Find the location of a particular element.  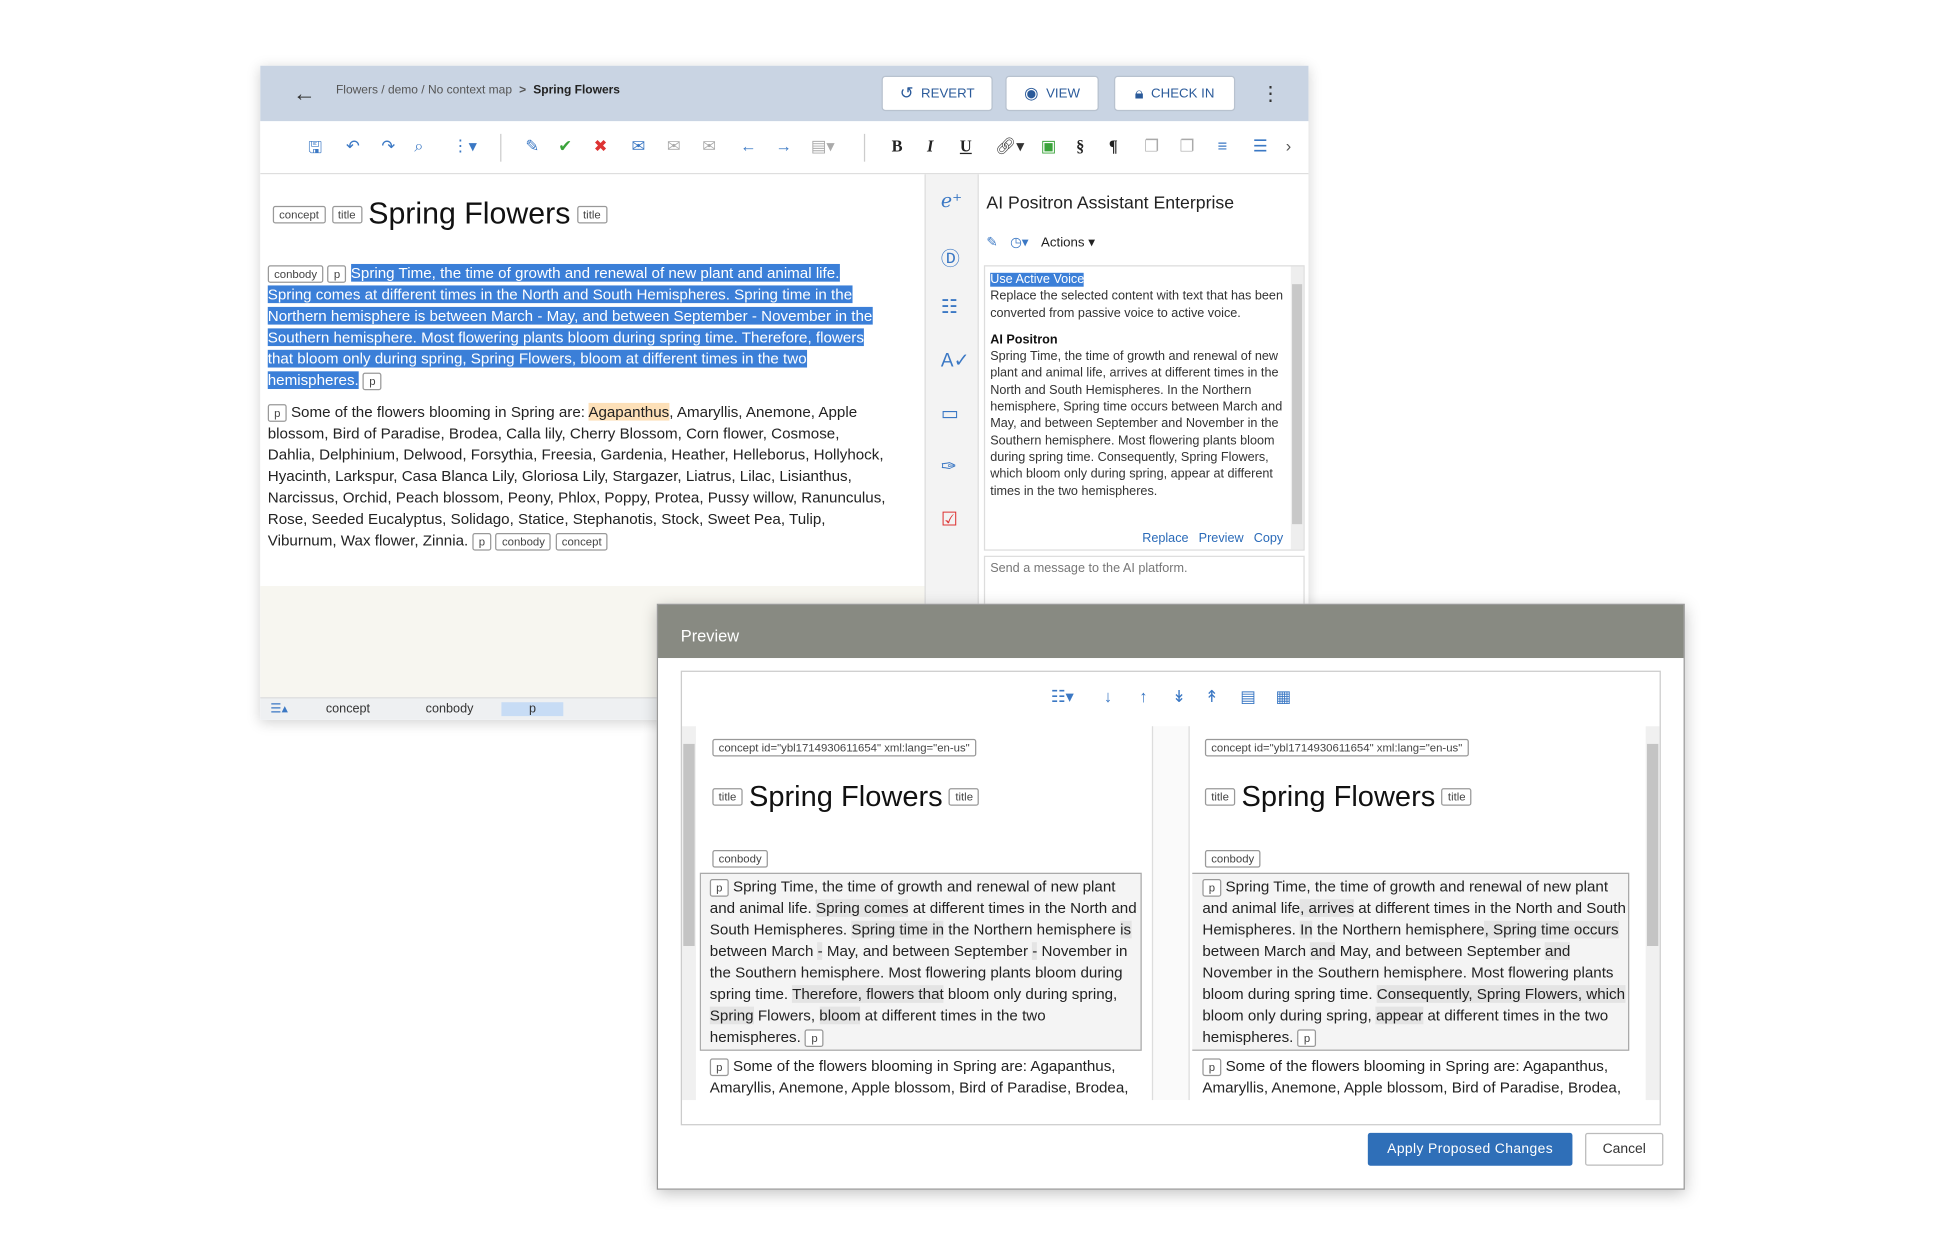

insert-element-icon: ❐ is located at coordinates (1151, 146).